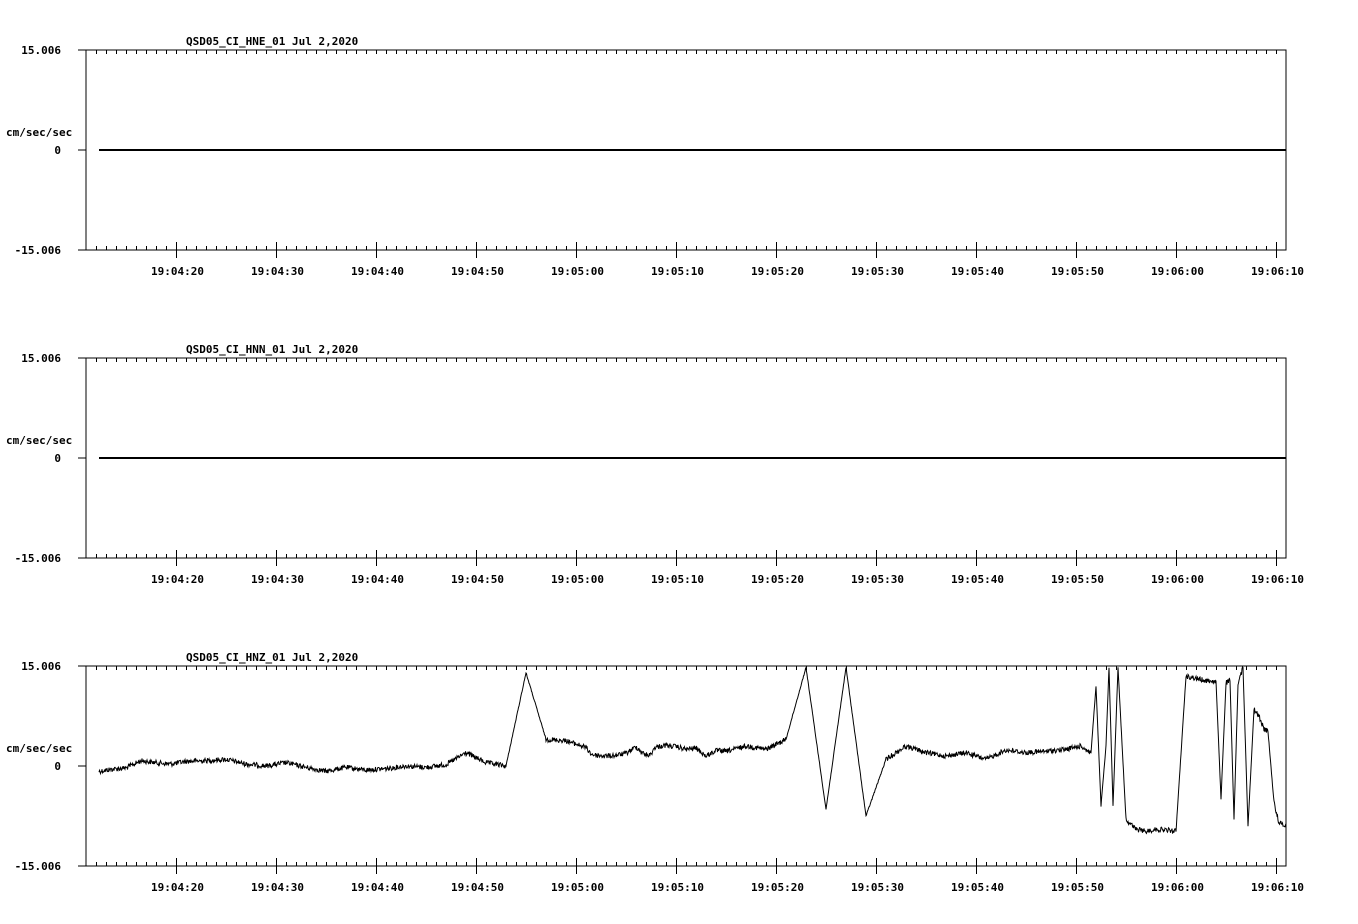  Describe the element at coordinates (272, 41) in the screenshot. I see `panel-title: QSD05_CI_HNE_01 Jul 2,2020` at that location.